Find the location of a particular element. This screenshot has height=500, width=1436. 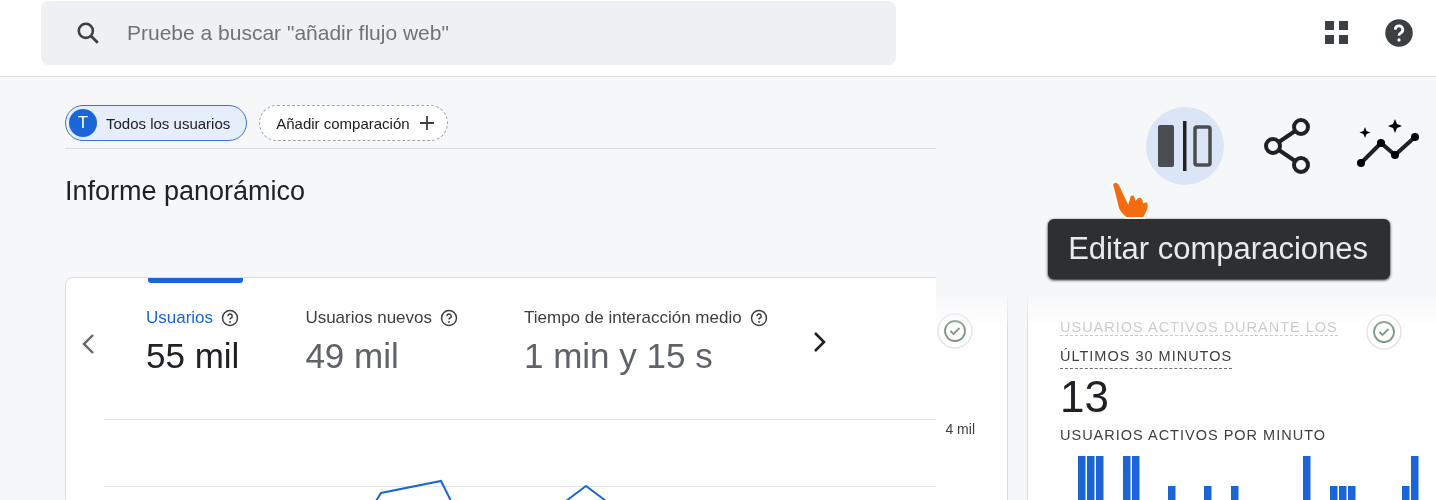

metric-tab: Usuarios 55 mil is located at coordinates (193, 327).